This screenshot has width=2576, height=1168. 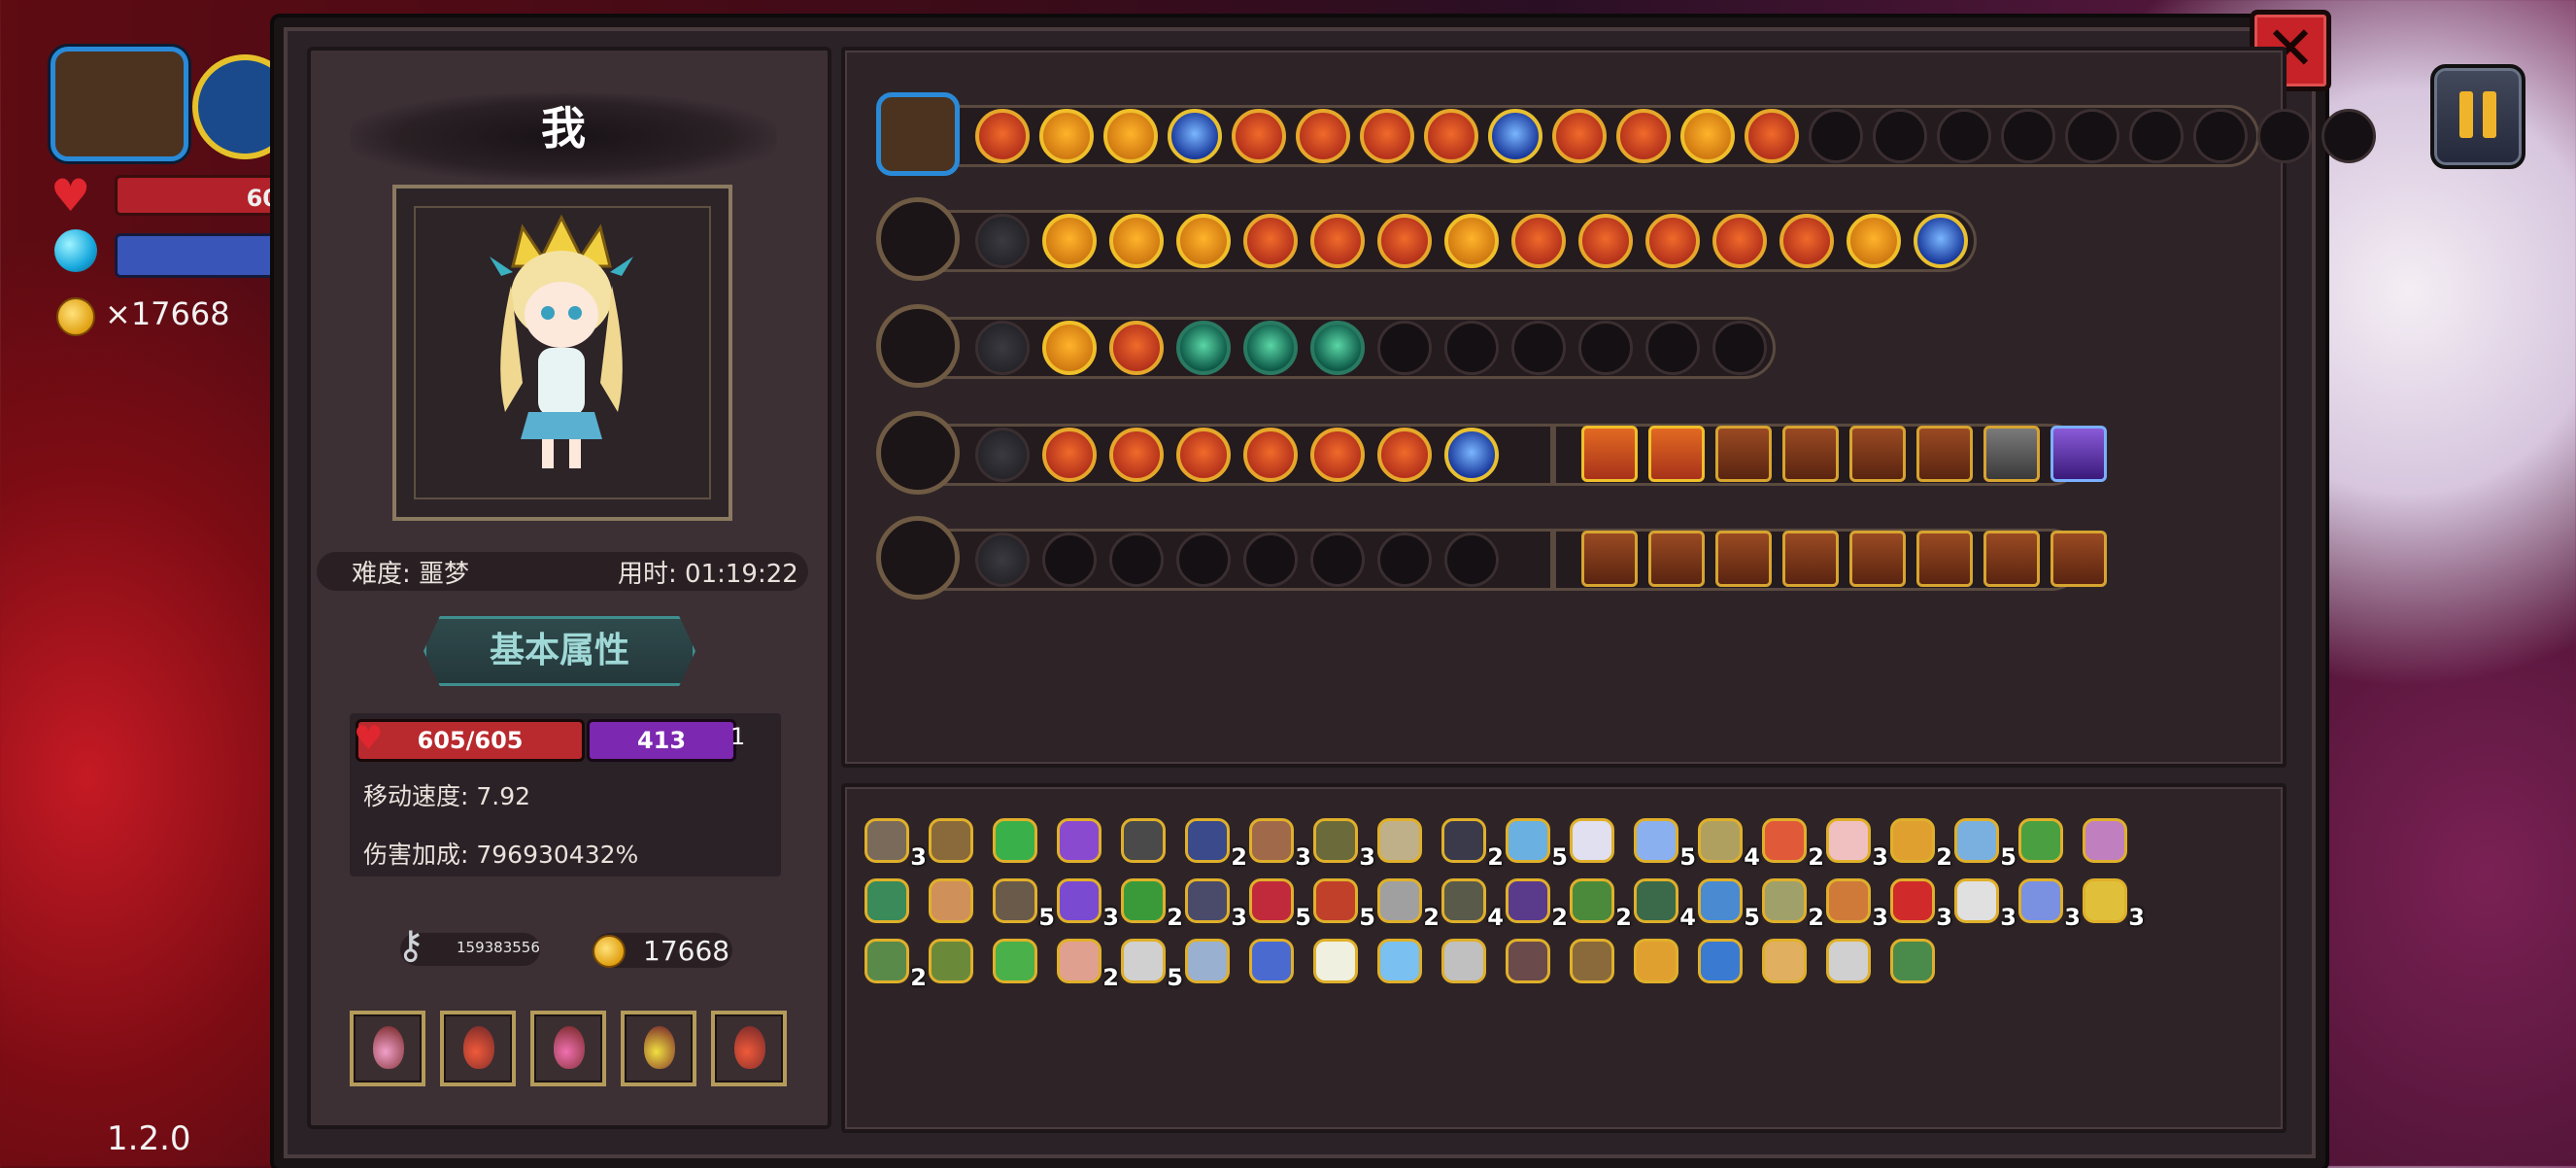 What do you see at coordinates (918, 134) in the screenshot?
I see `chest-icon` at bounding box center [918, 134].